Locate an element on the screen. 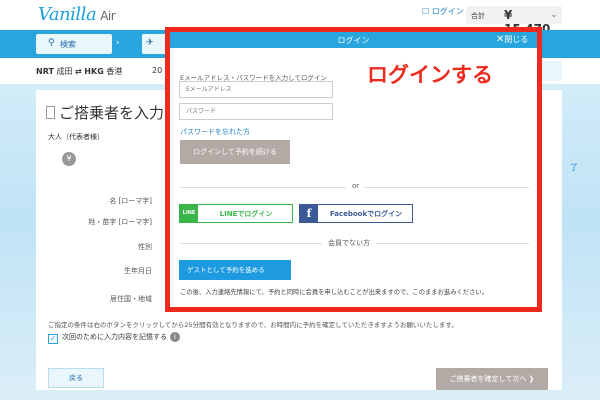 The image size is (600, 400). forgot-password-link: パスワードを忘れた方 is located at coordinates (215, 132).